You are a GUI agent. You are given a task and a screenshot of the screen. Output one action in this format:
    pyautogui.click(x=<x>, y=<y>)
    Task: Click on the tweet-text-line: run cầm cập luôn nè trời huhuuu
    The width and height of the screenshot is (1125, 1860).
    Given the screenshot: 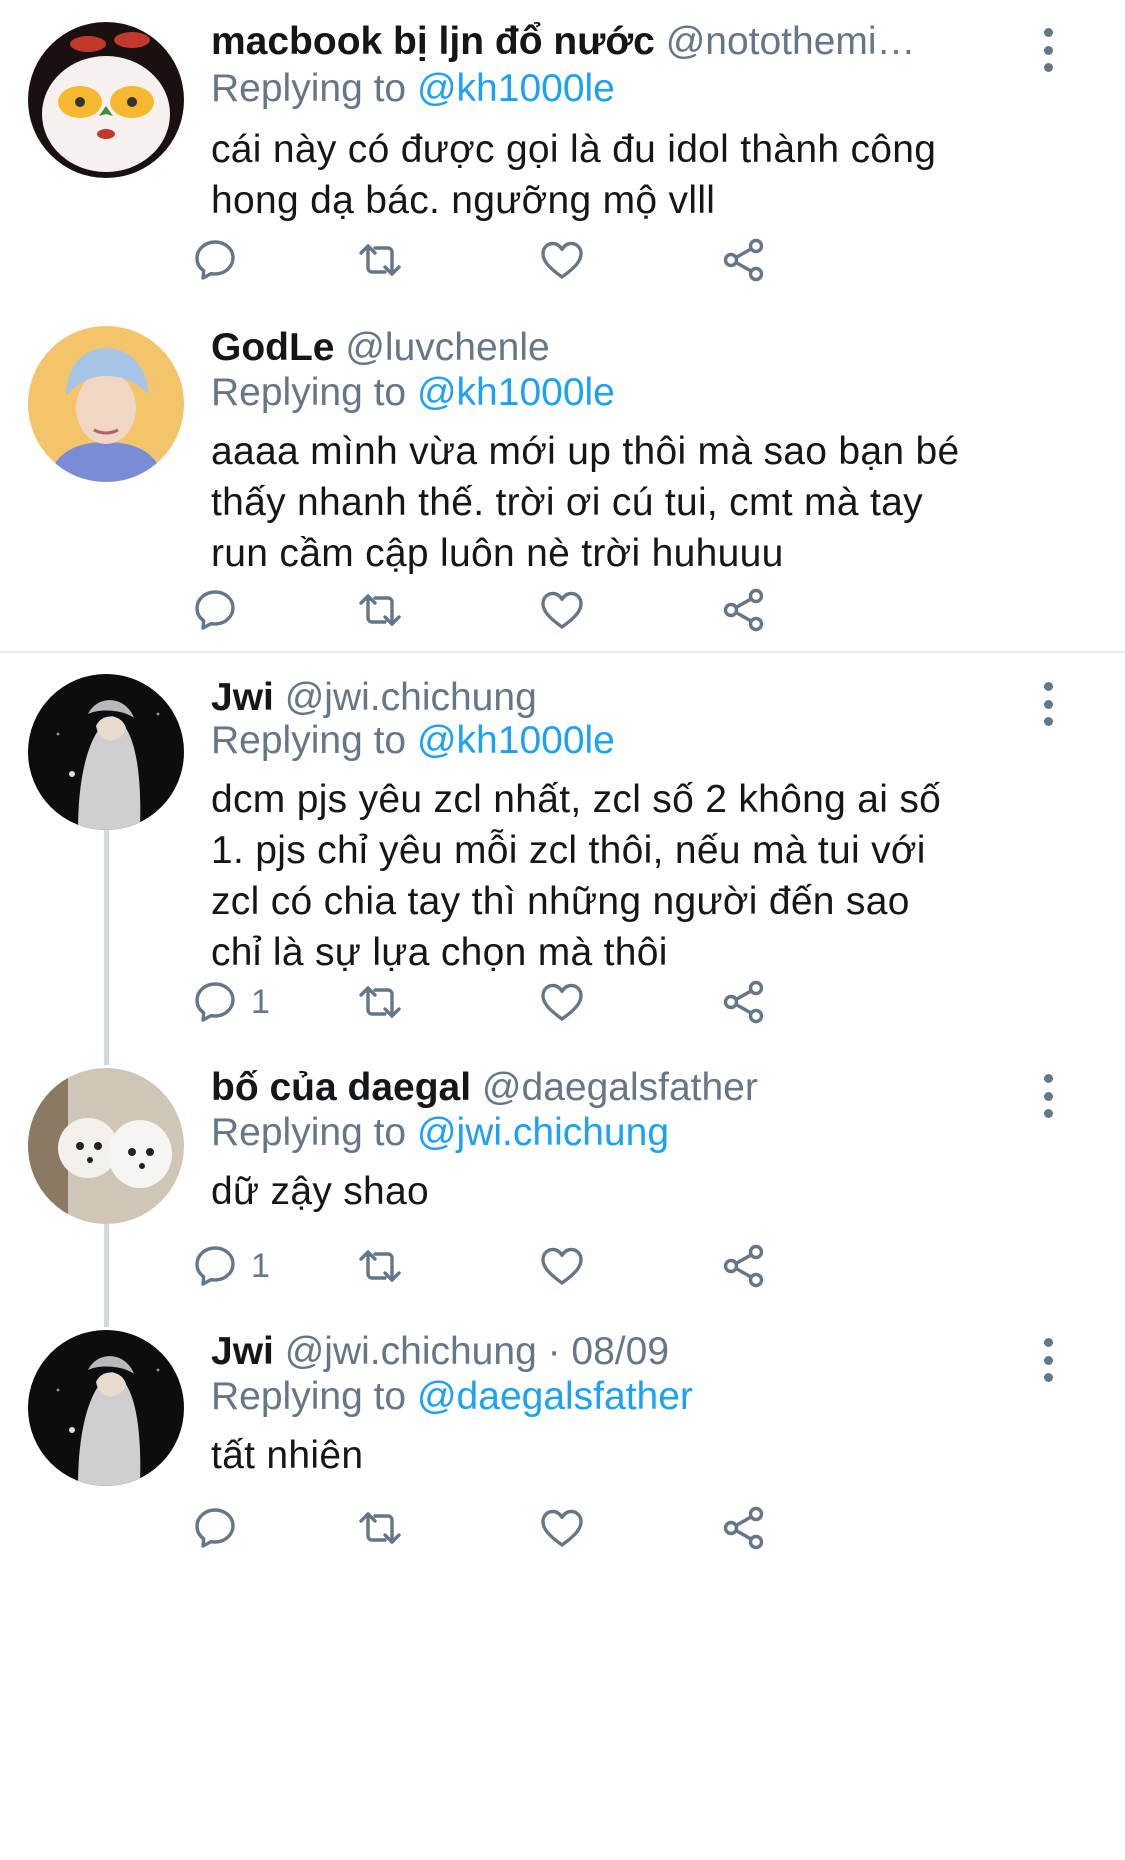 What is the action you would take?
    pyautogui.click(x=497, y=553)
    